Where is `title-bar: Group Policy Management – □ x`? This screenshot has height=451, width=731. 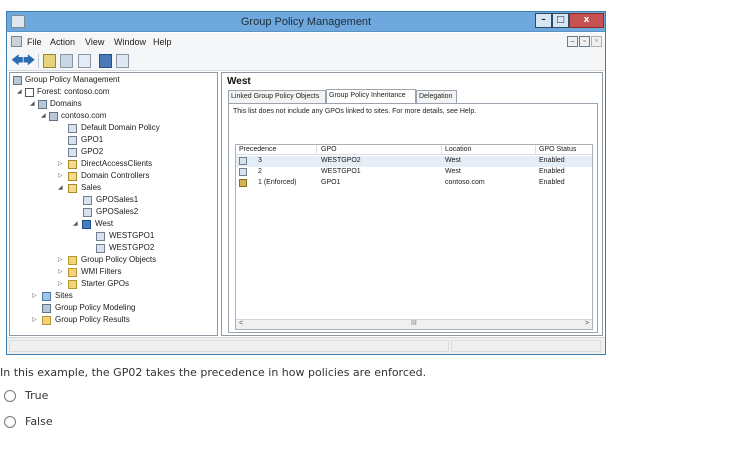 title-bar: Group Policy Management – □ x is located at coordinates (306, 22).